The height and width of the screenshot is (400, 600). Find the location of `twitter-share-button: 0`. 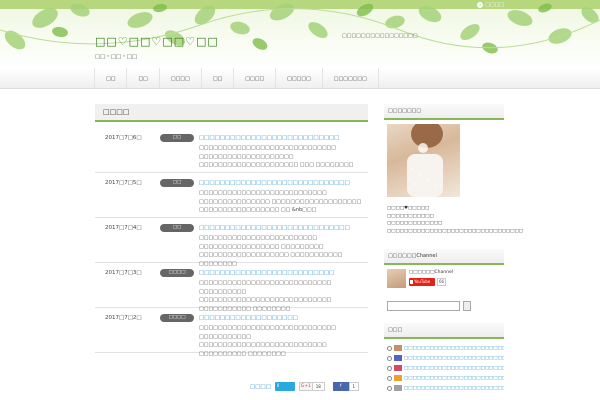

twitter-share-button: 0 is located at coordinates (284, 386).